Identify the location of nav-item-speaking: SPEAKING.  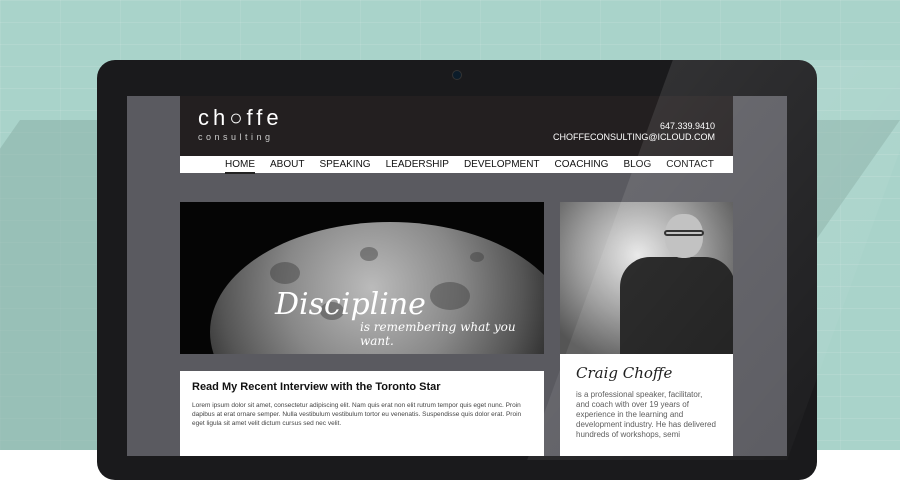
(344, 164).